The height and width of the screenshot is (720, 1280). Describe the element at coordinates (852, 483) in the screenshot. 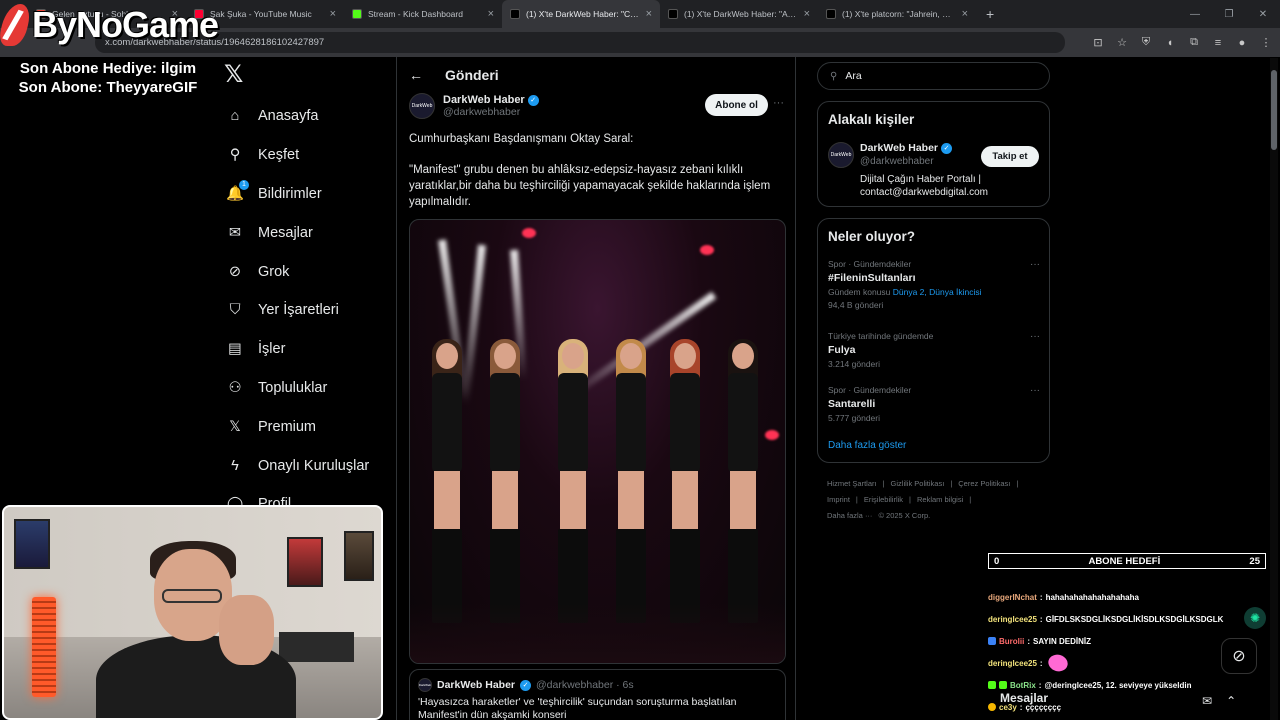

I see `footer-link: Hizmet Şartları` at that location.